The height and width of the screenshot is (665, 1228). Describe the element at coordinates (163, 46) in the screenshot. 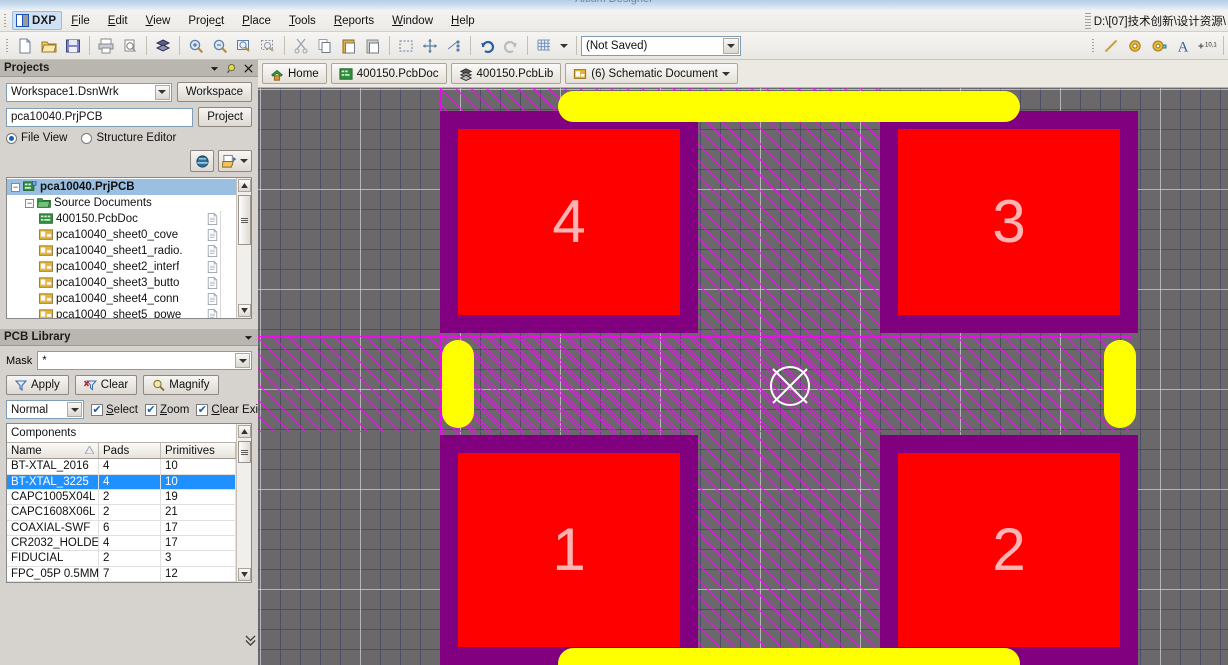

I see `board-layers-icon` at that location.